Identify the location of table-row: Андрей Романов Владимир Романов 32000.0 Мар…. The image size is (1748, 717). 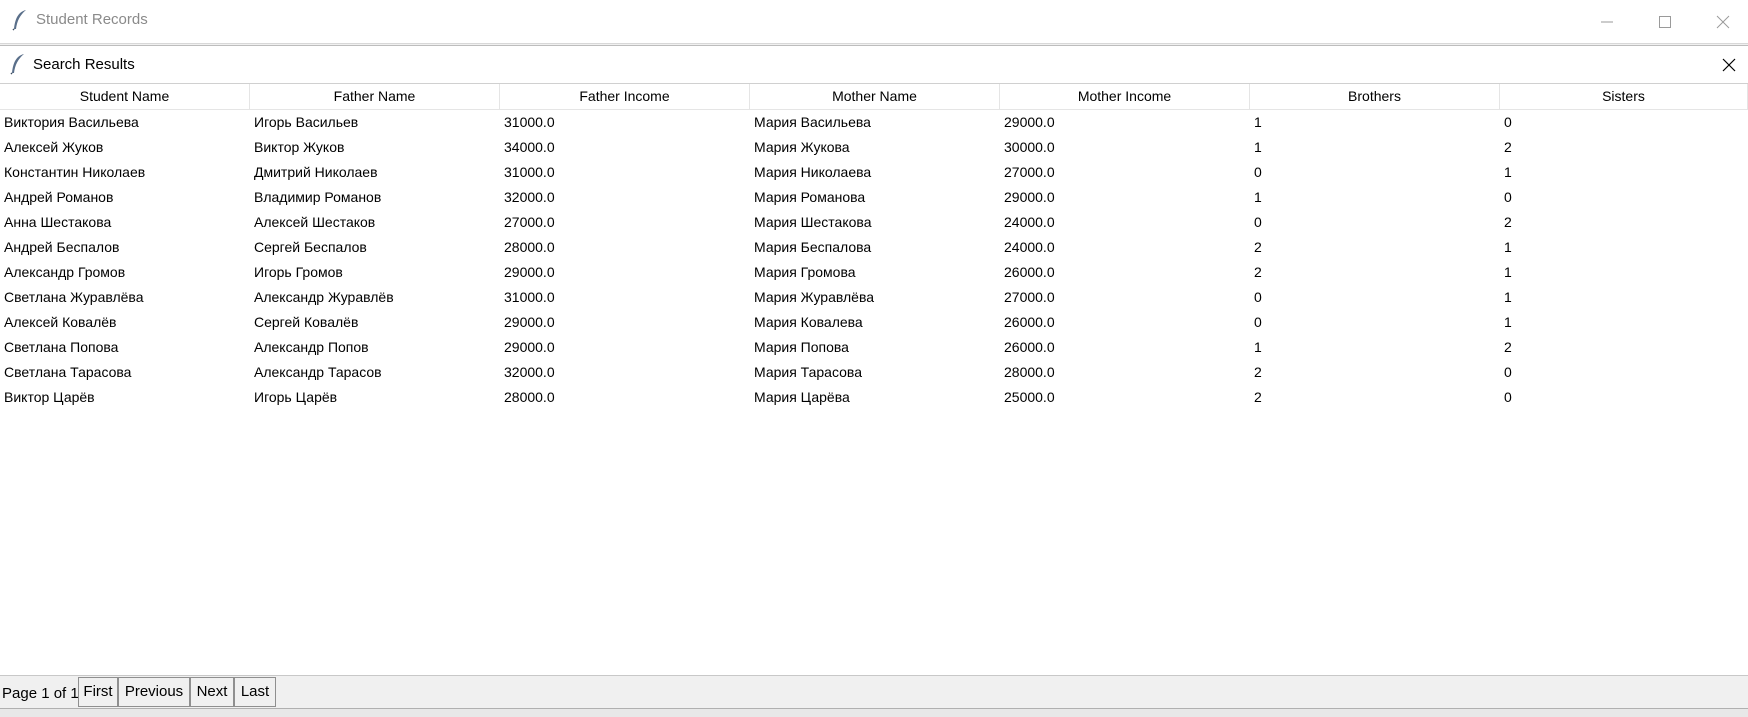
(874, 197).